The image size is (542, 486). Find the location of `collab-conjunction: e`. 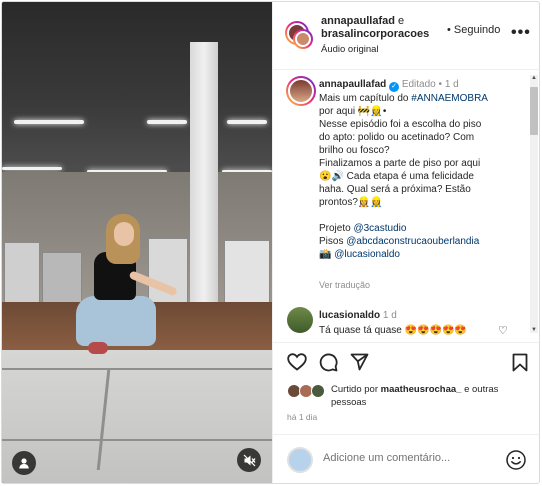

collab-conjunction: e is located at coordinates (401, 21).